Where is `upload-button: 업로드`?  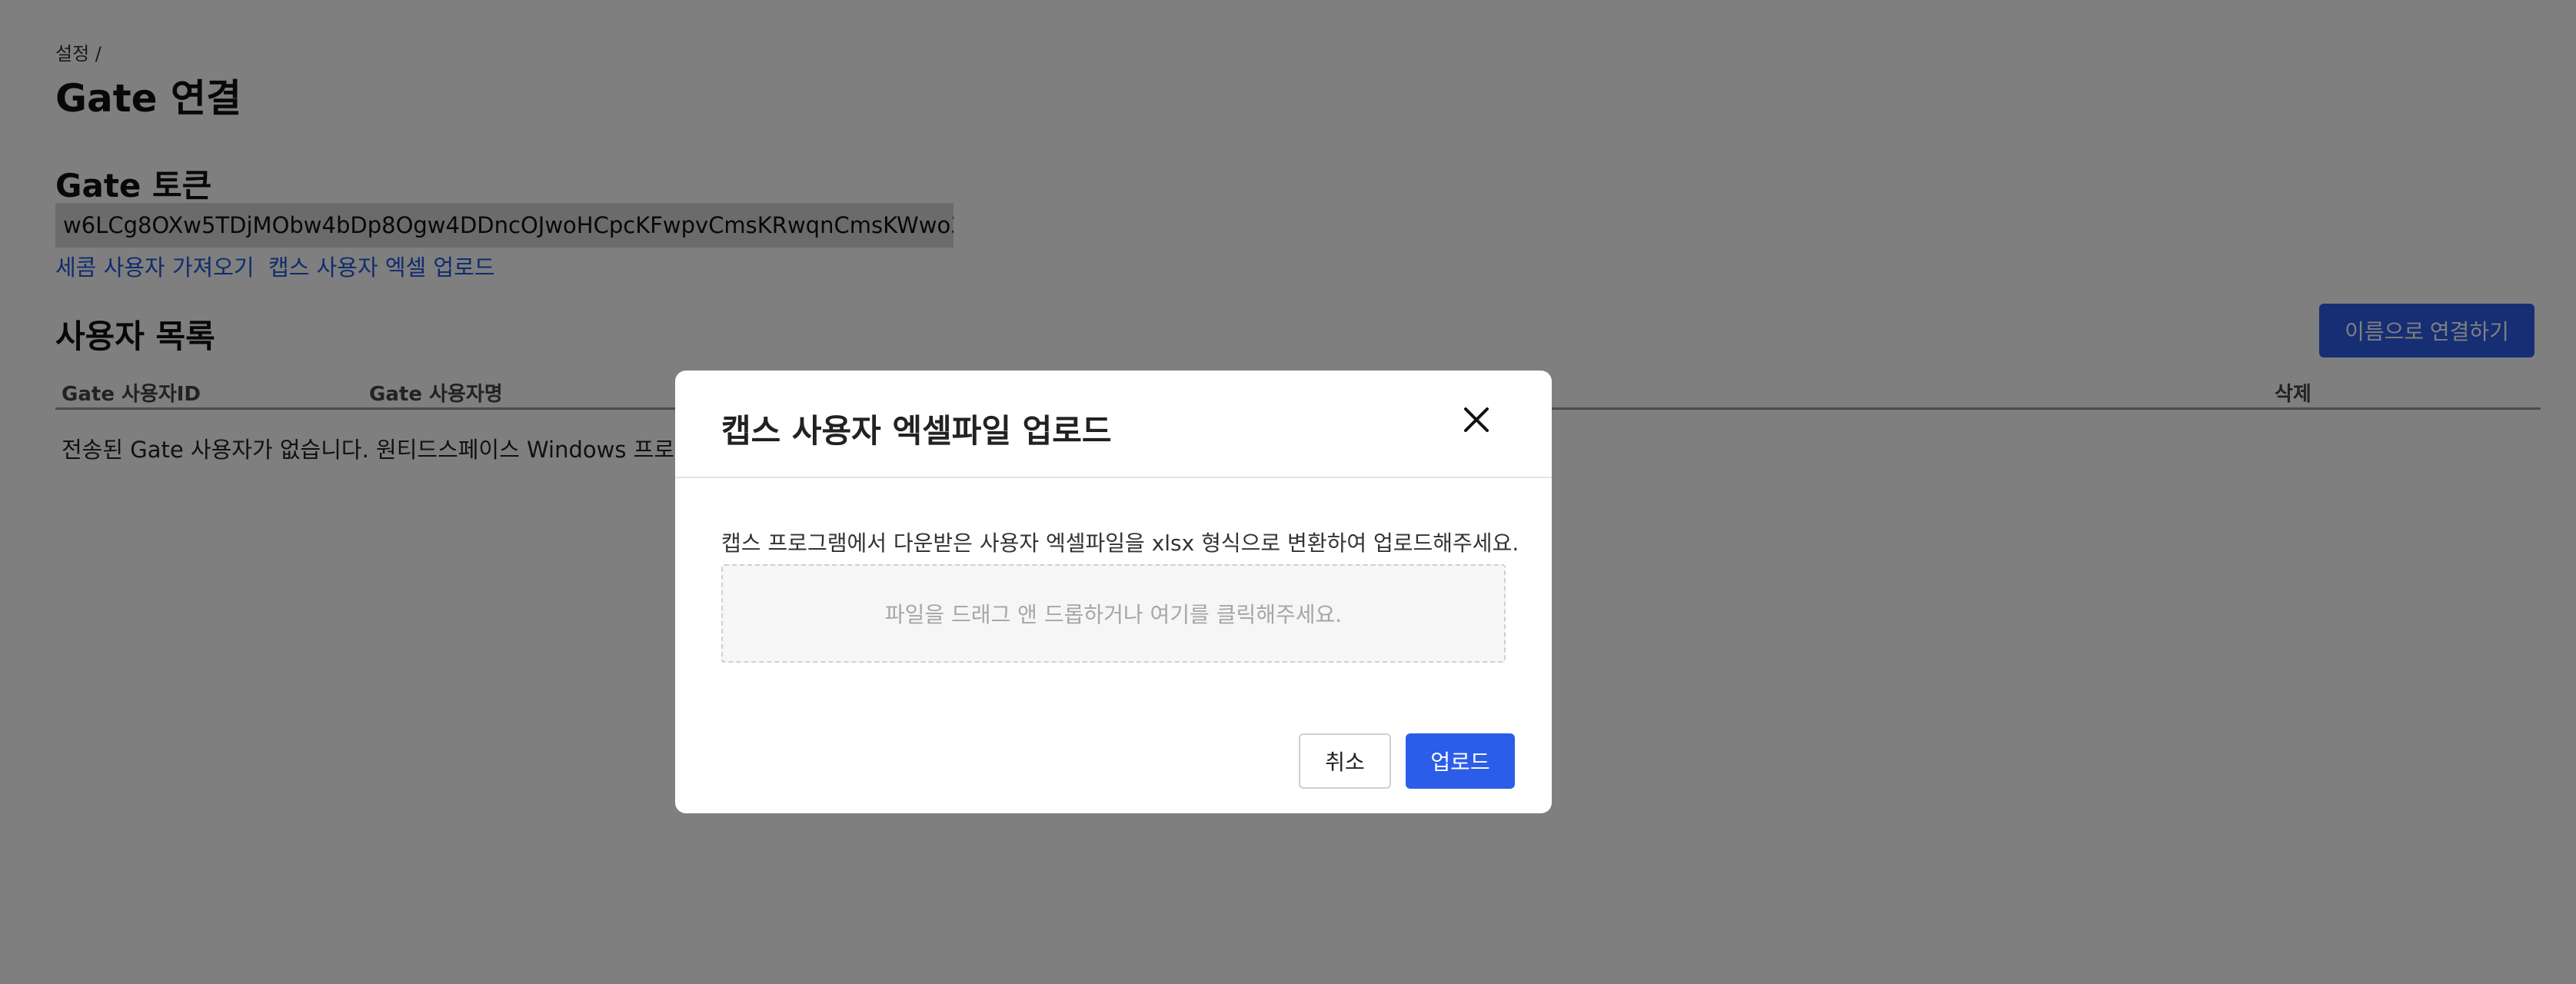 upload-button: 업로드 is located at coordinates (1461, 761).